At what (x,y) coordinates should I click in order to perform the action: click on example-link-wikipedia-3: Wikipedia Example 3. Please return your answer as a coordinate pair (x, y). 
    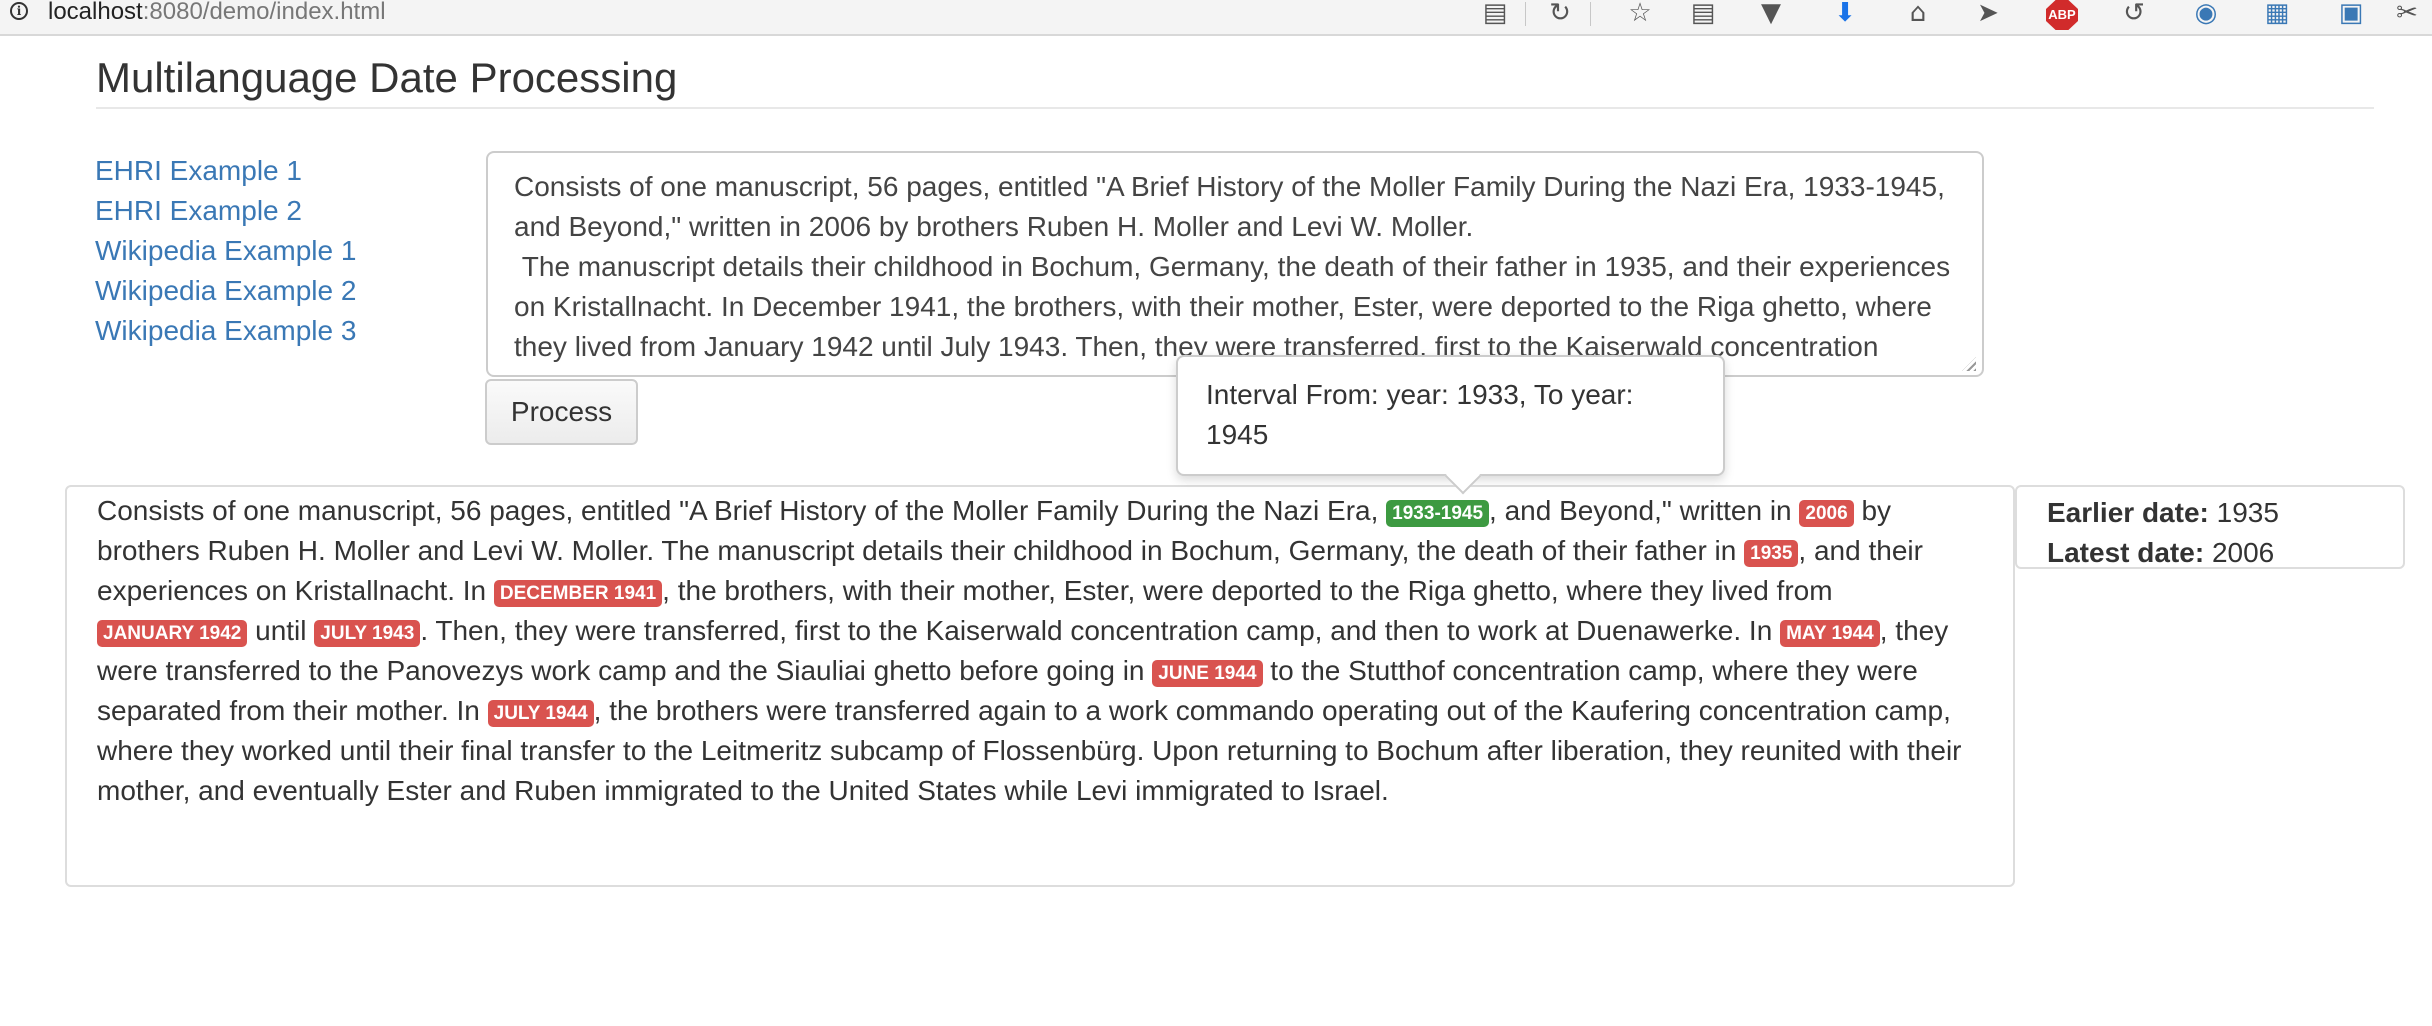
    Looking at the image, I should click on (225, 330).